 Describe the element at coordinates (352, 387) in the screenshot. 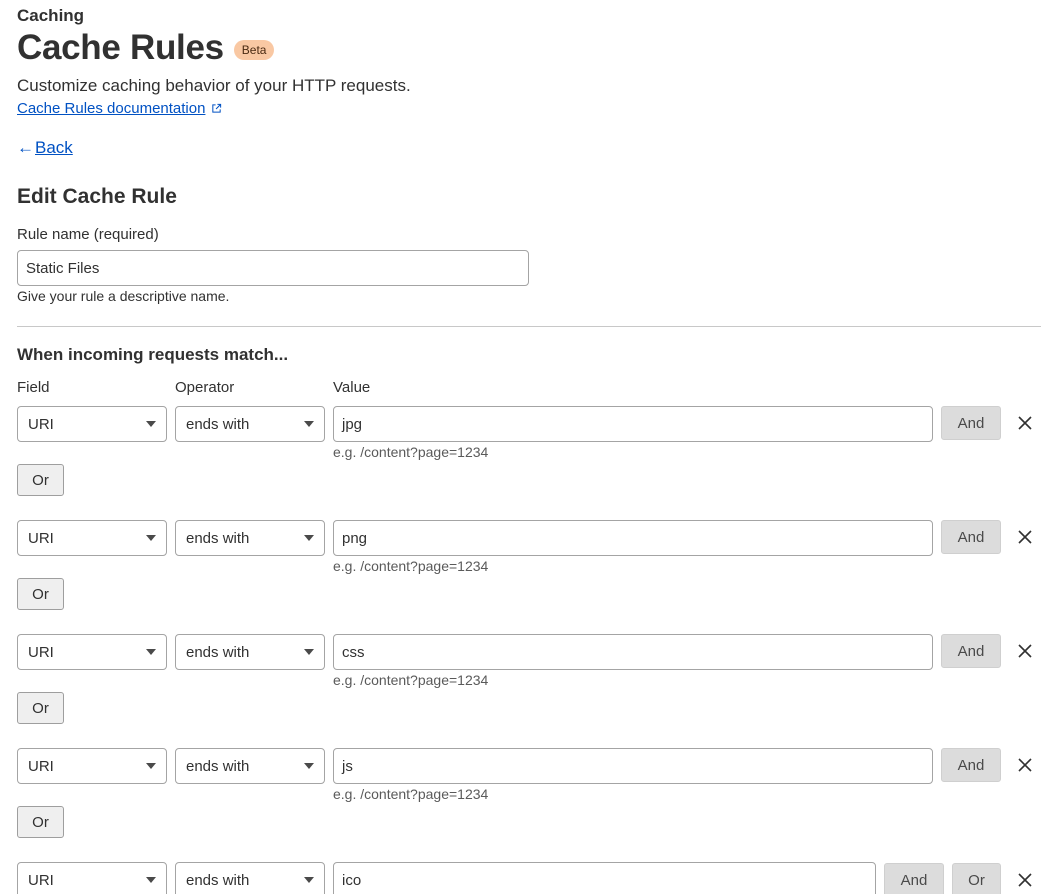

I see `value-column-header: Value` at that location.